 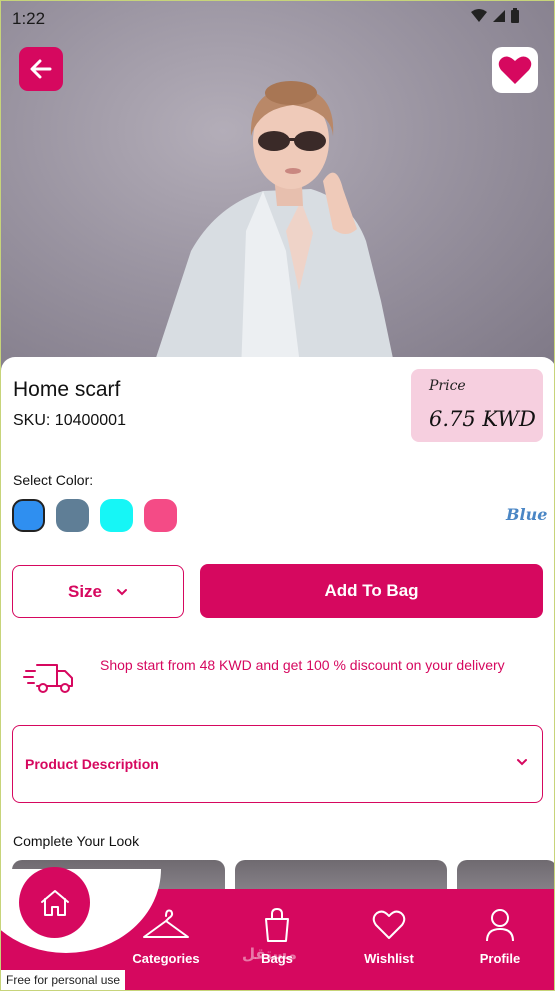 I want to click on color-swatch-blue, so click(x=28, y=515).